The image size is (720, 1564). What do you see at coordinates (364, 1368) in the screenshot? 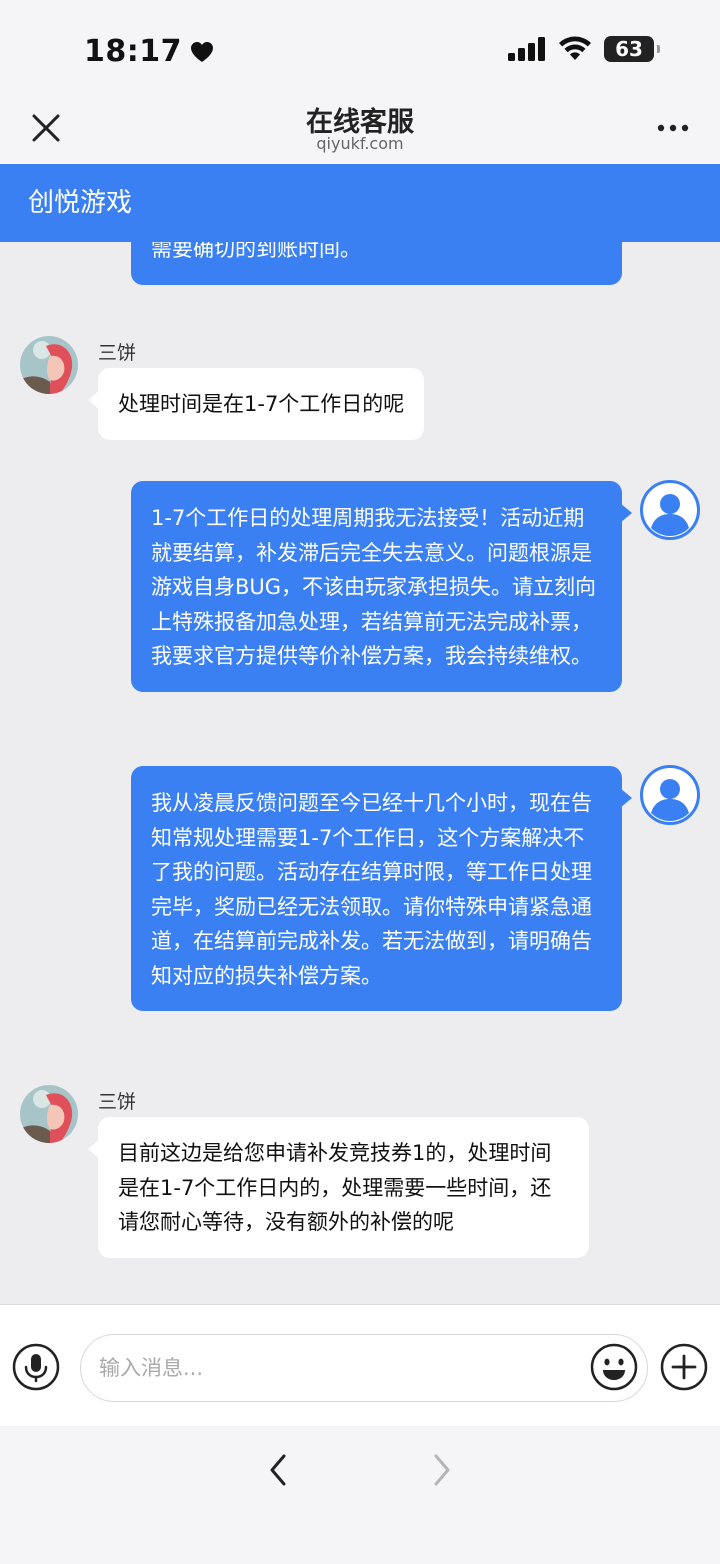
I see `message-input` at bounding box center [364, 1368].